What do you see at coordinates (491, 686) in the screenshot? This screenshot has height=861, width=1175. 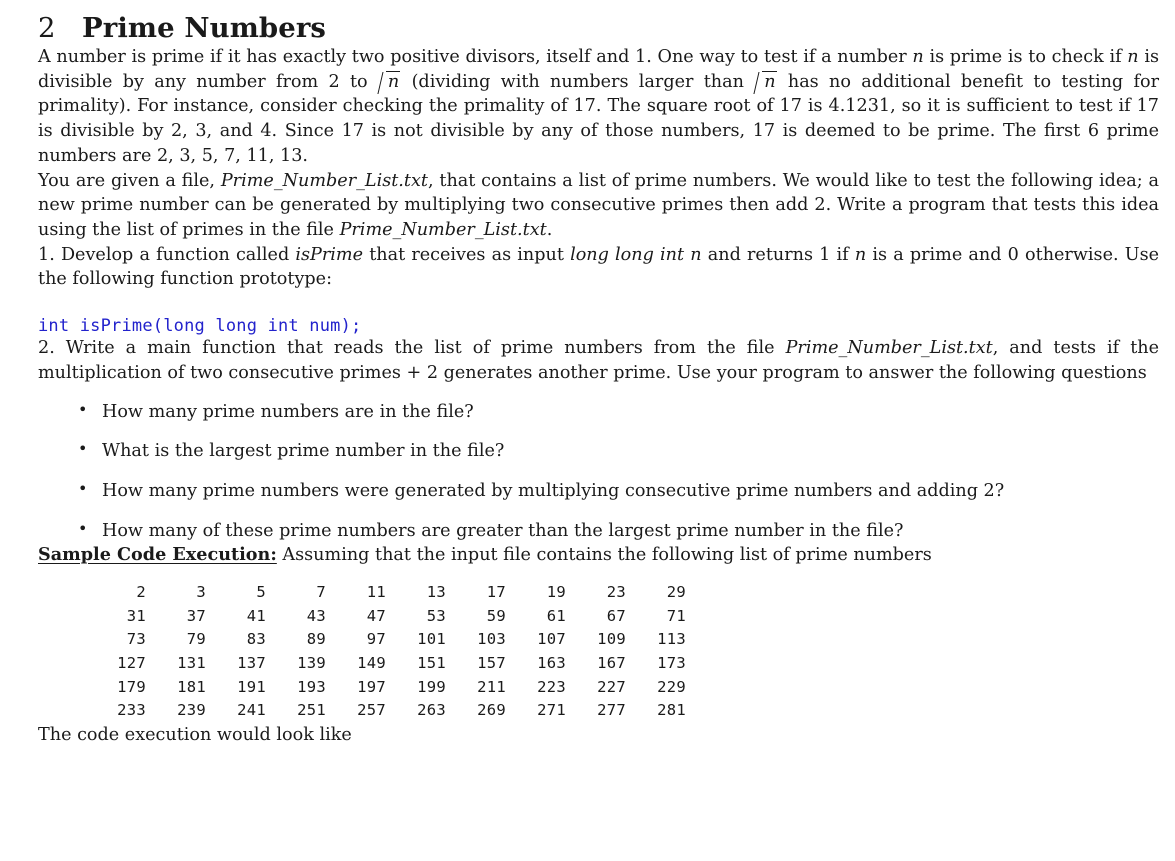 I see `table-cell: 211` at bounding box center [491, 686].